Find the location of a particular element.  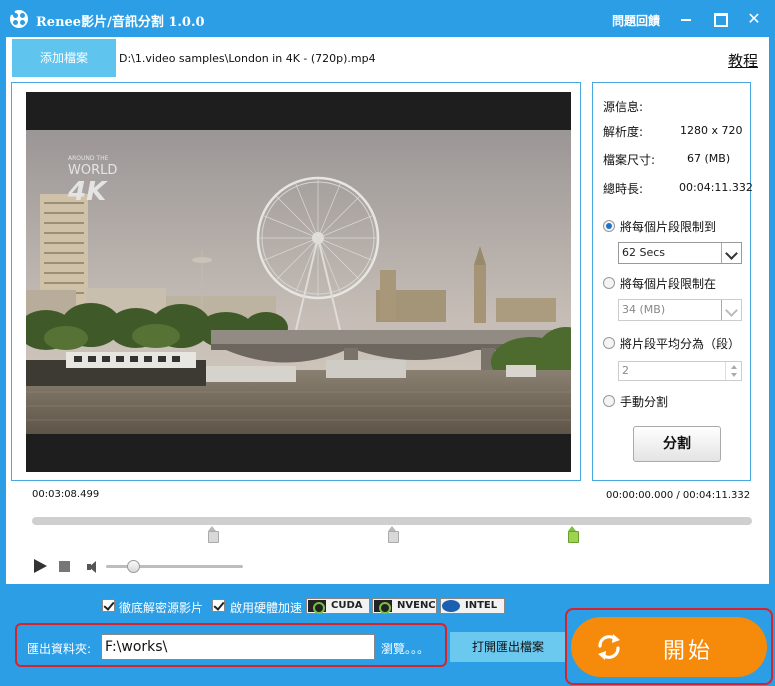

volume-slider-handle is located at coordinates (134, 566).